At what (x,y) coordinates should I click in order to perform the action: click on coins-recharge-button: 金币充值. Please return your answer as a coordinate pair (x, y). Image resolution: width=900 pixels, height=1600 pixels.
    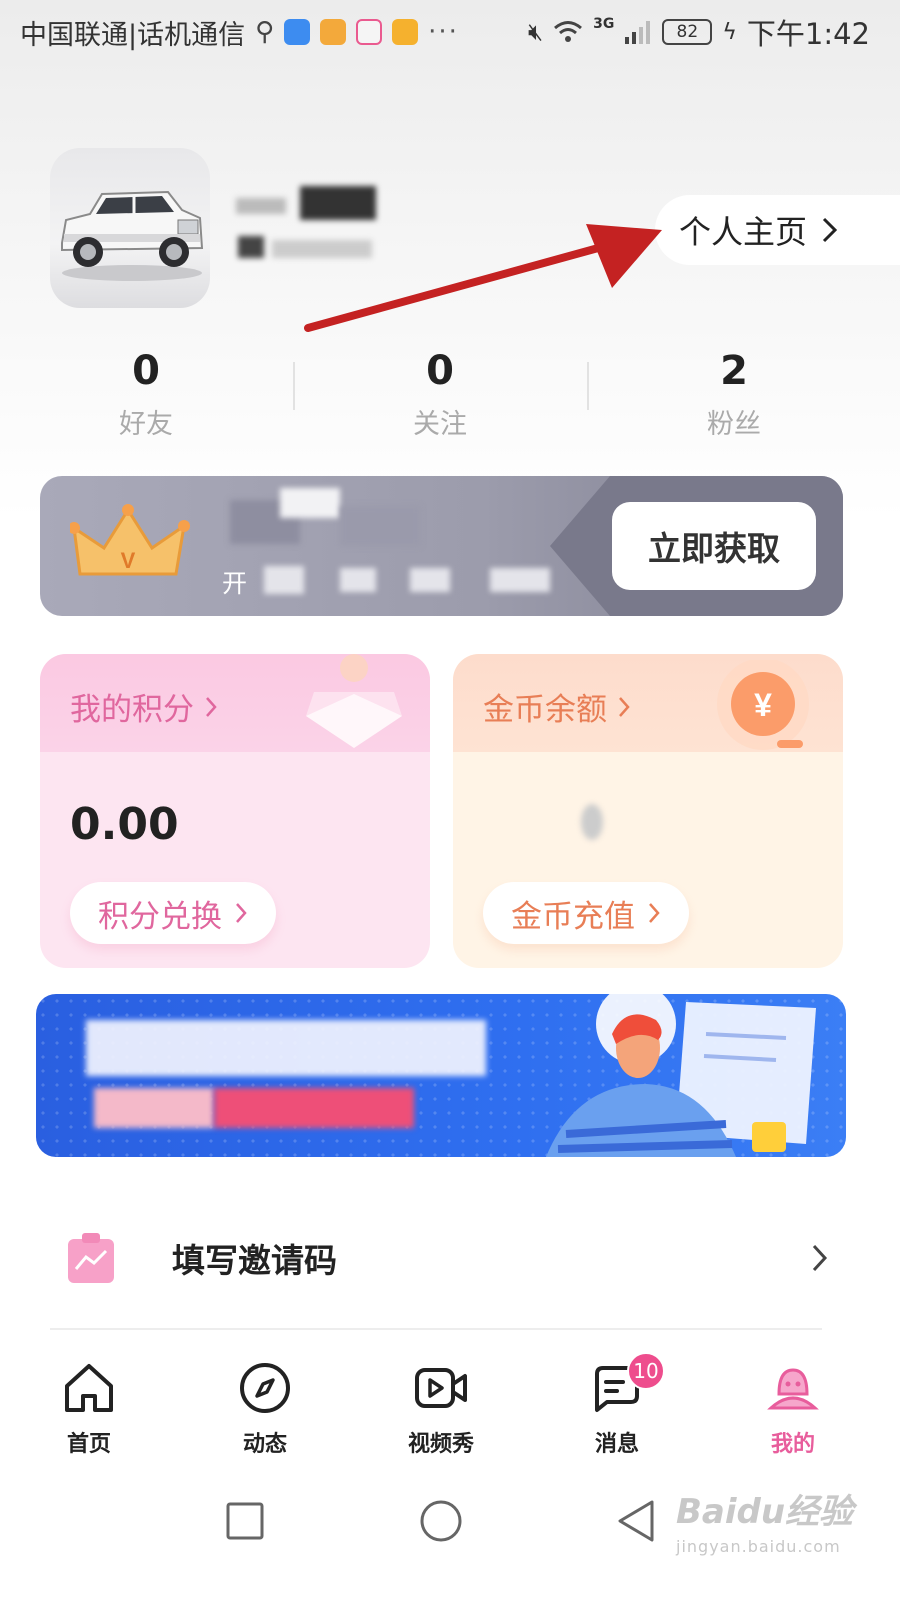
    Looking at the image, I should click on (586, 913).